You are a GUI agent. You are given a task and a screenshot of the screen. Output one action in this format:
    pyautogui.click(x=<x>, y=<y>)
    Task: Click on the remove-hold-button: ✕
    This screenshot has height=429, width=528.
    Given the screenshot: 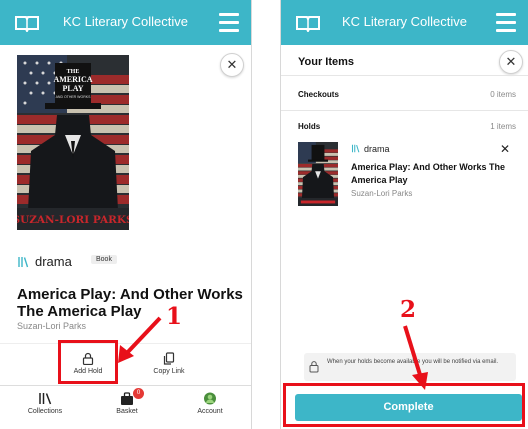 What is the action you would take?
    pyautogui.click(x=505, y=149)
    